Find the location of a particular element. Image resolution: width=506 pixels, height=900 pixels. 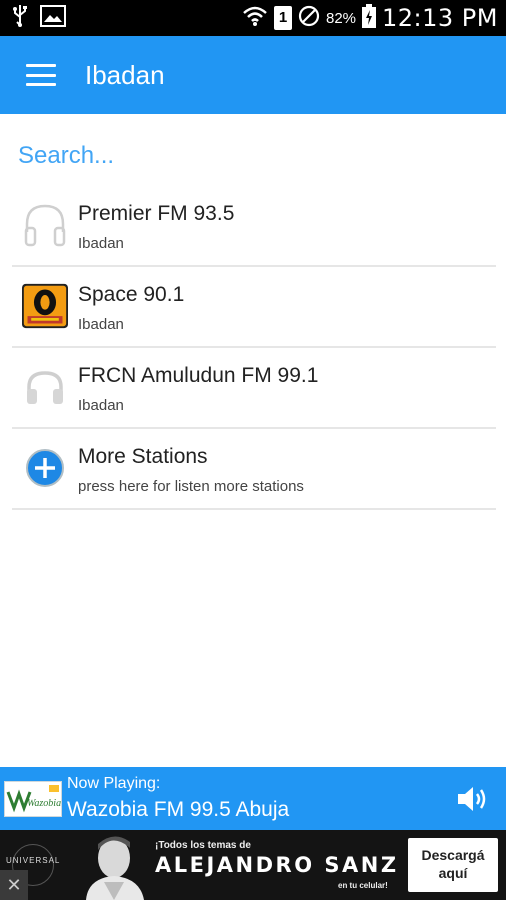

close-ad-icon: ✕ is located at coordinates (14, 885).